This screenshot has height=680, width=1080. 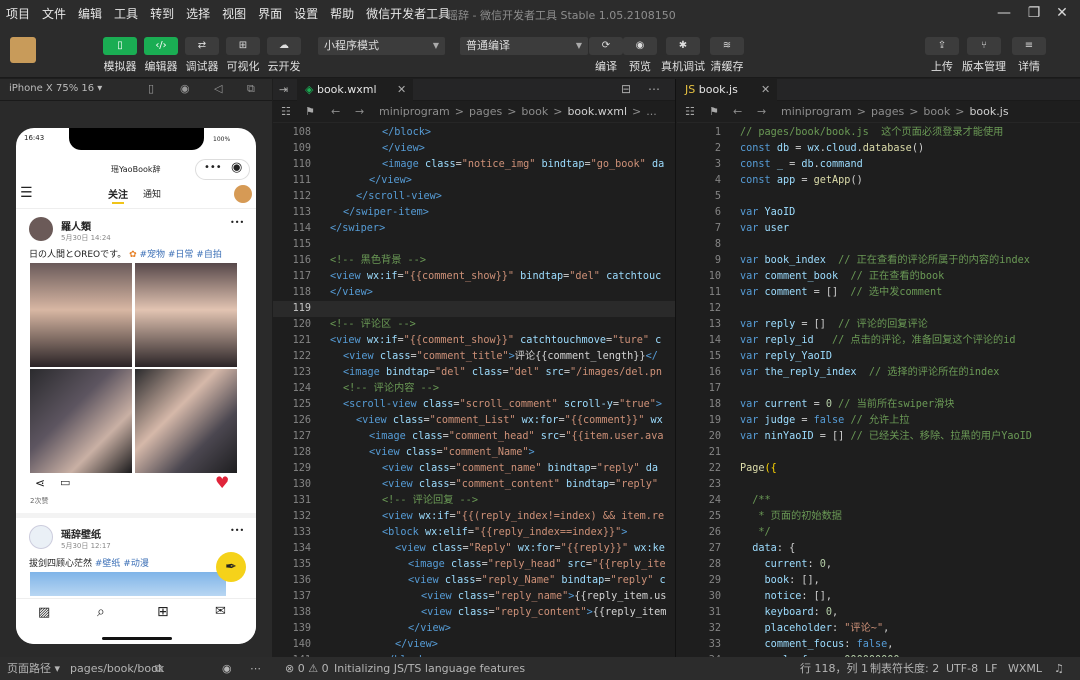 I want to click on code-line: 21, so click(x=878, y=453).